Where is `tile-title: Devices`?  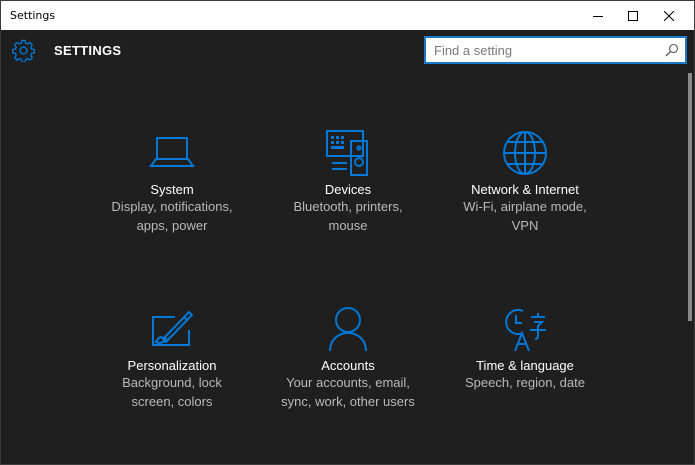
tile-title: Devices is located at coordinates (348, 189).